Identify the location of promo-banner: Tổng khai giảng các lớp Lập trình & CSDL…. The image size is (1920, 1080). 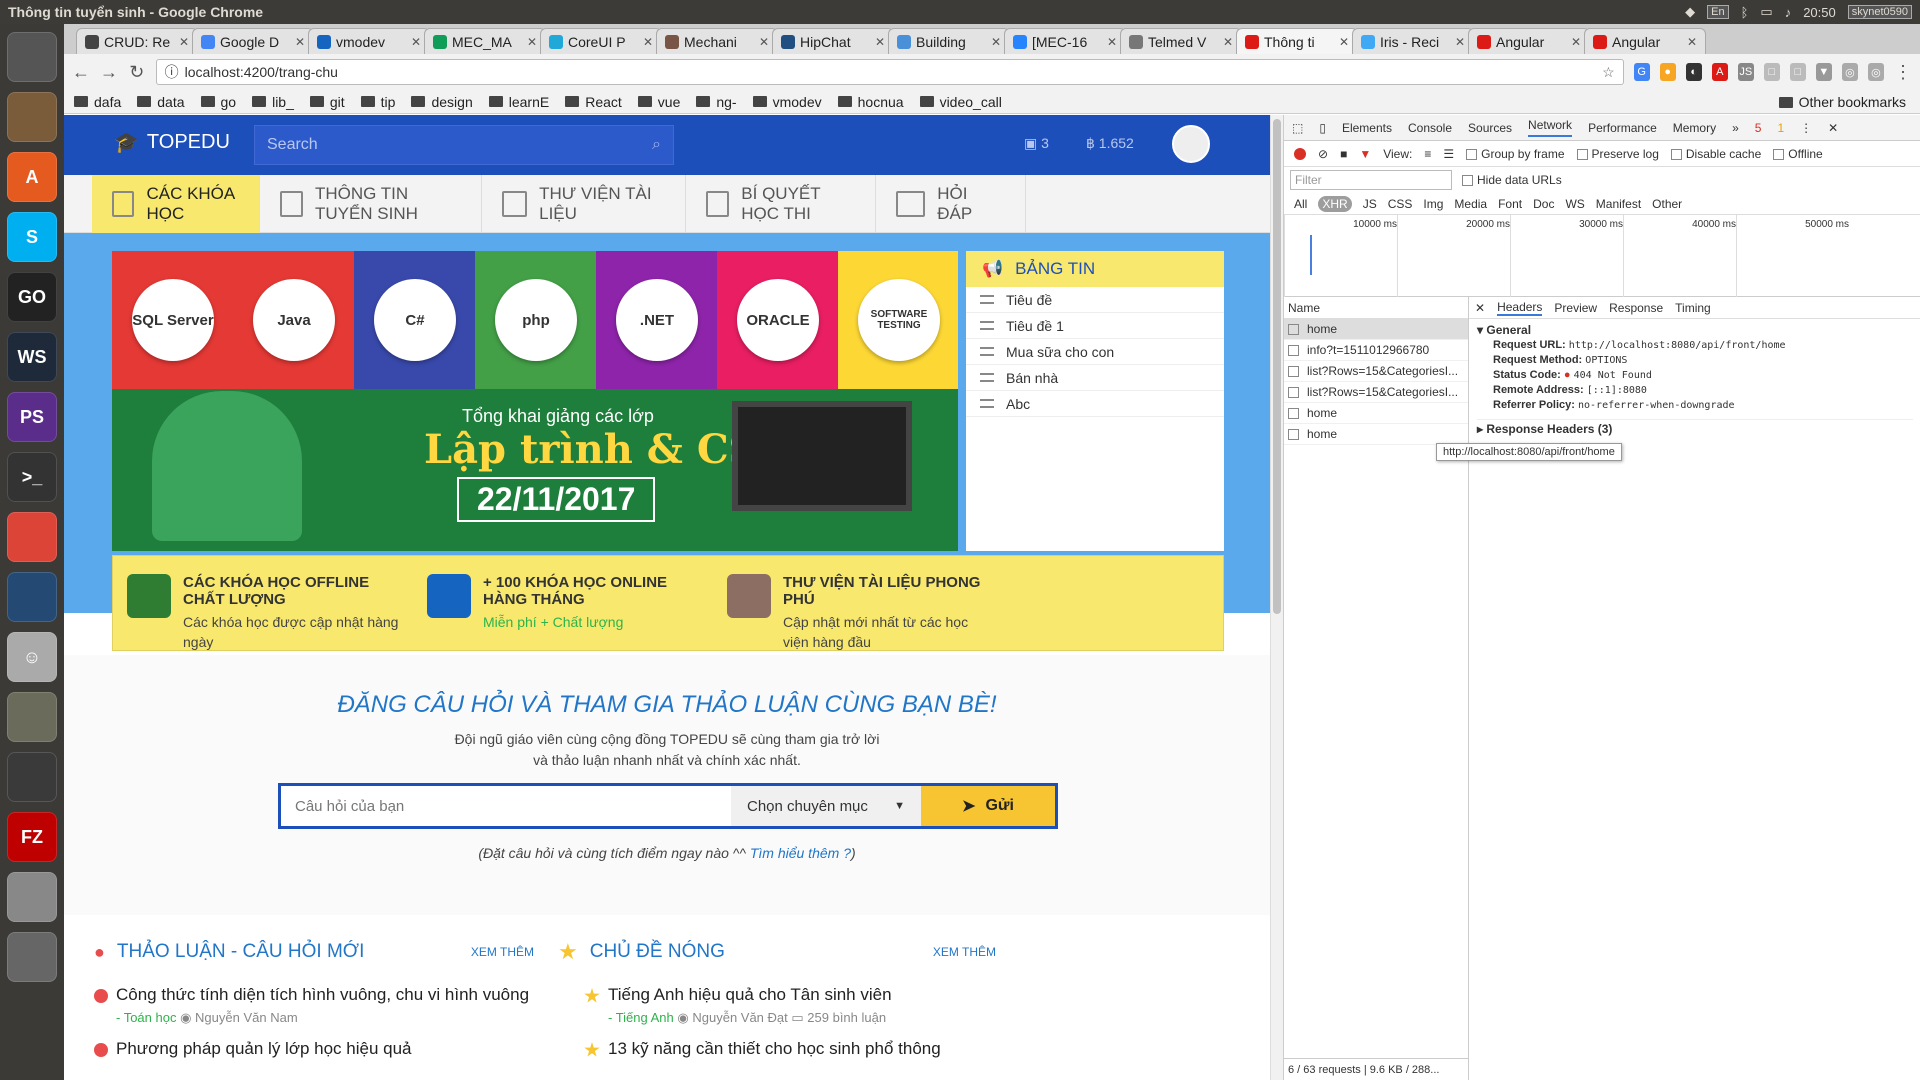
(535, 401).